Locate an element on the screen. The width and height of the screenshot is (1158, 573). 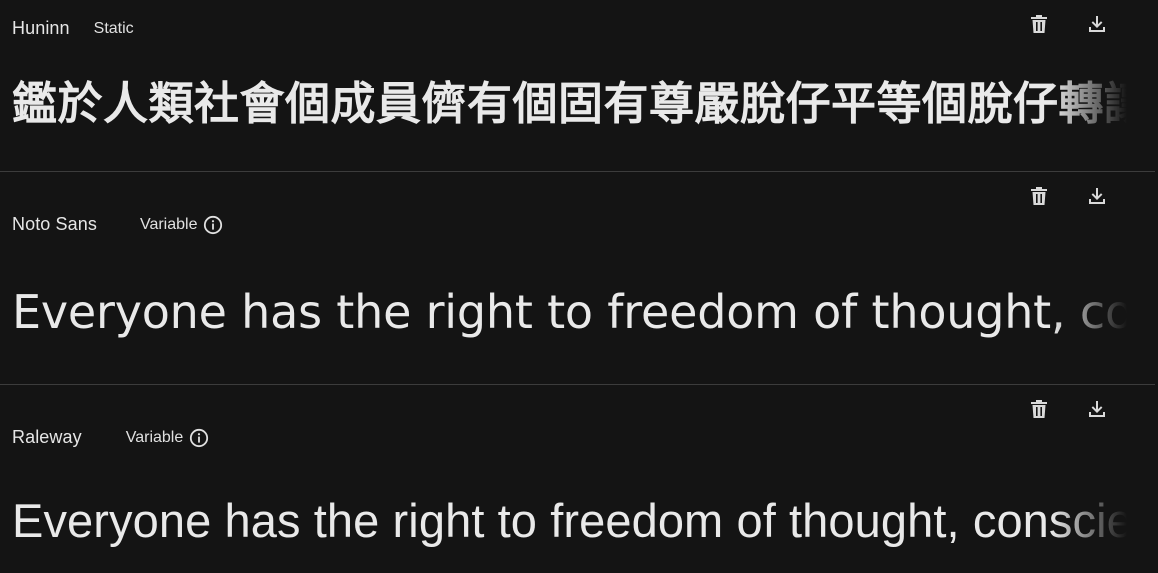
font-family-name: Raleway is located at coordinates (47, 437).